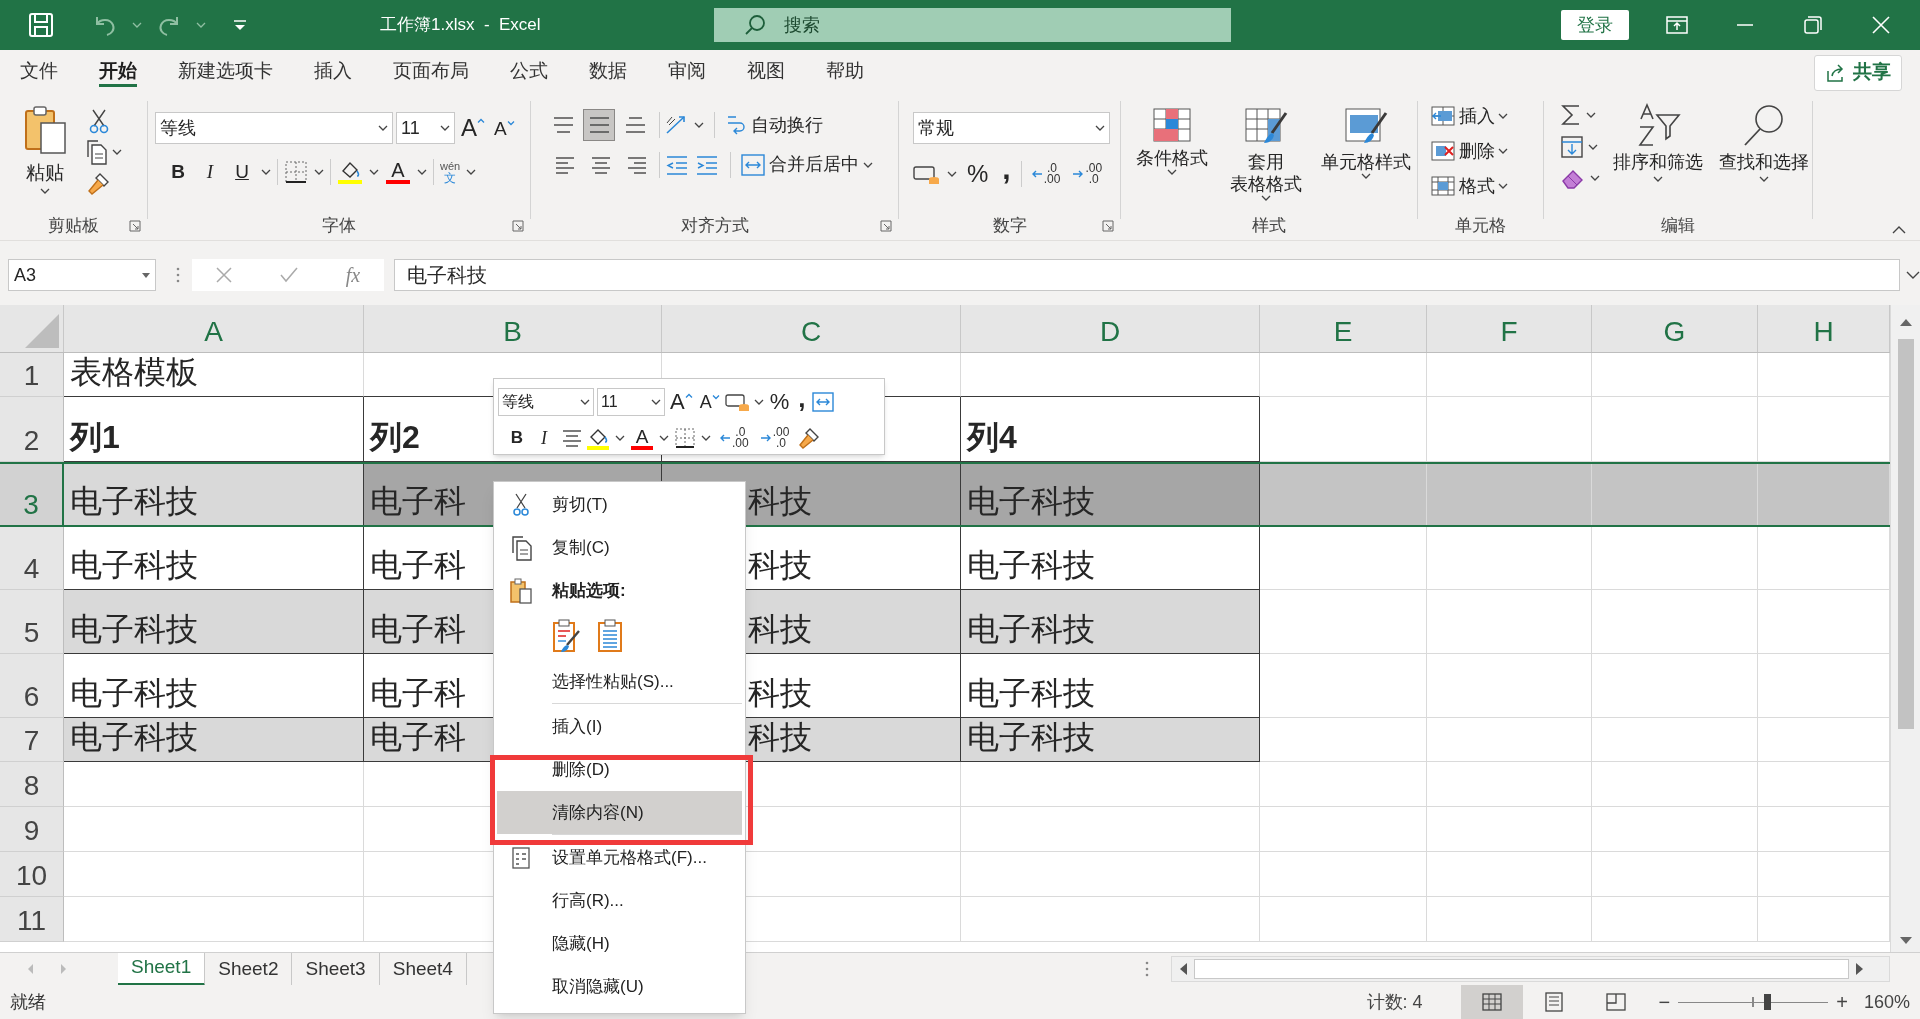  What do you see at coordinates (242, 172) in the screenshot?
I see `underline-button: U` at bounding box center [242, 172].